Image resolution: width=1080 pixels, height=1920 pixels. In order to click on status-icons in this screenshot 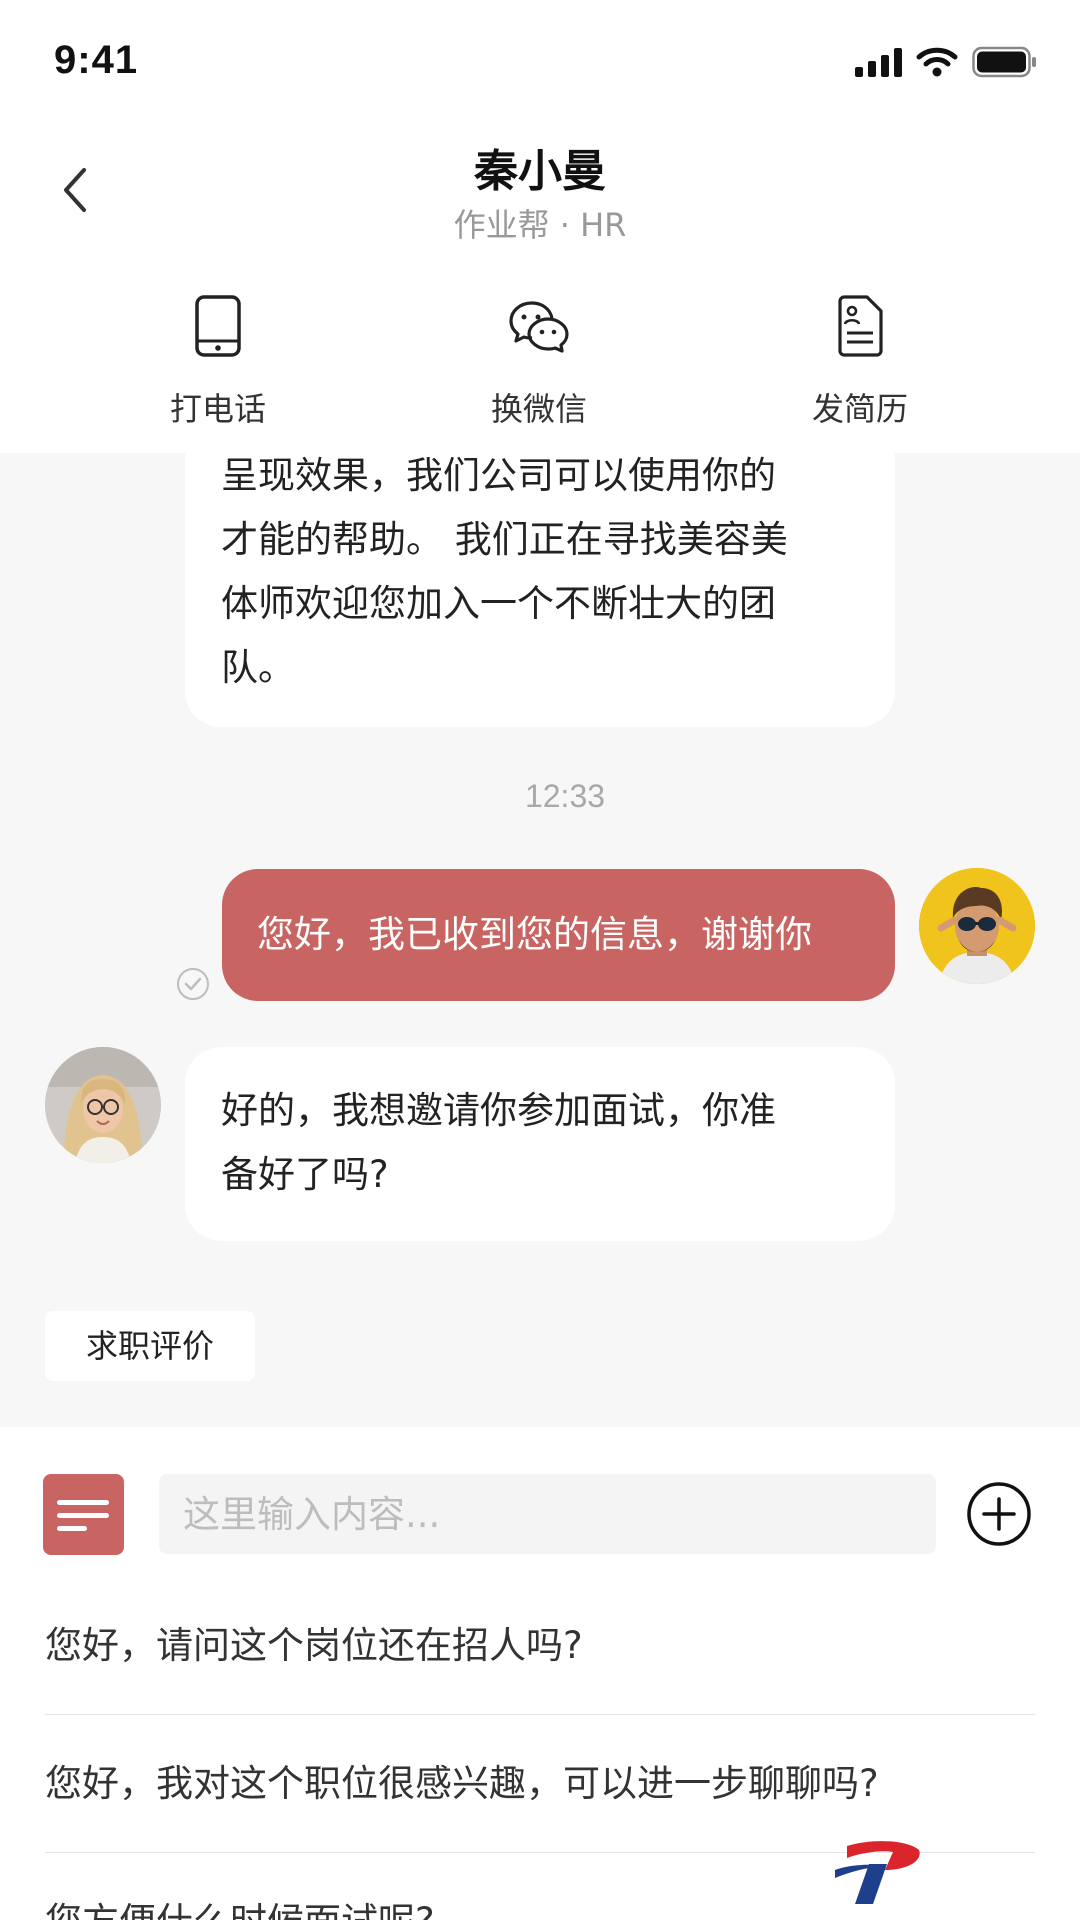, I will do `click(946, 62)`.